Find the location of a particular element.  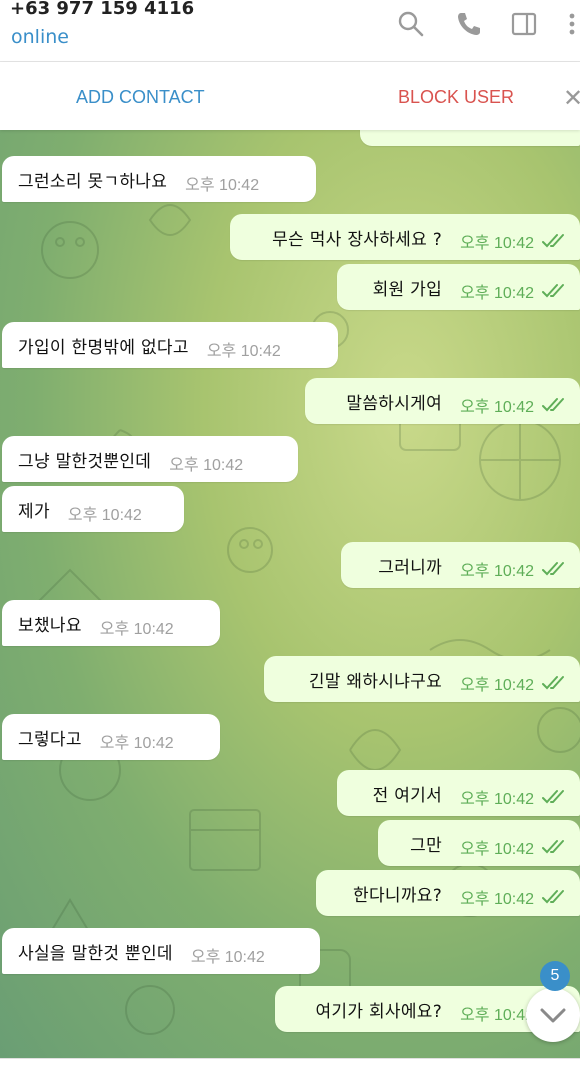

sidebar-panel-icon is located at coordinates (524, 24).